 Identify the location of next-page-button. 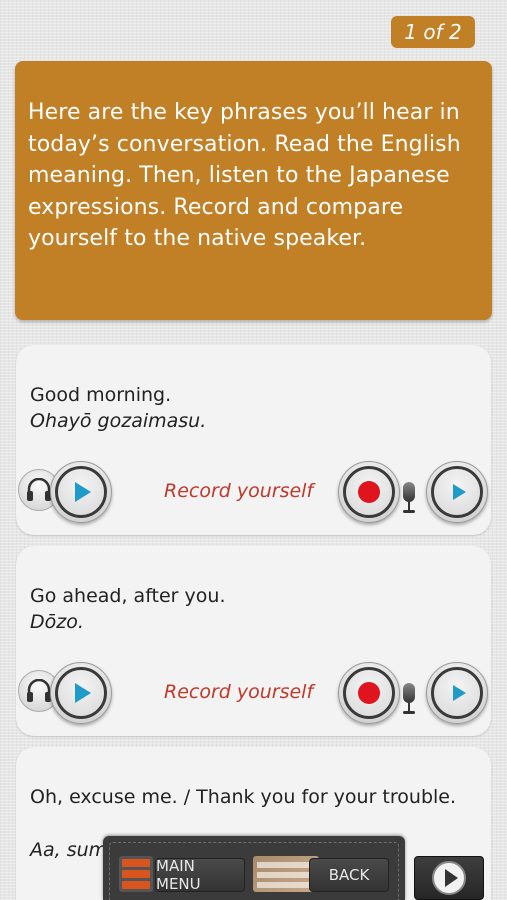
(449, 878).